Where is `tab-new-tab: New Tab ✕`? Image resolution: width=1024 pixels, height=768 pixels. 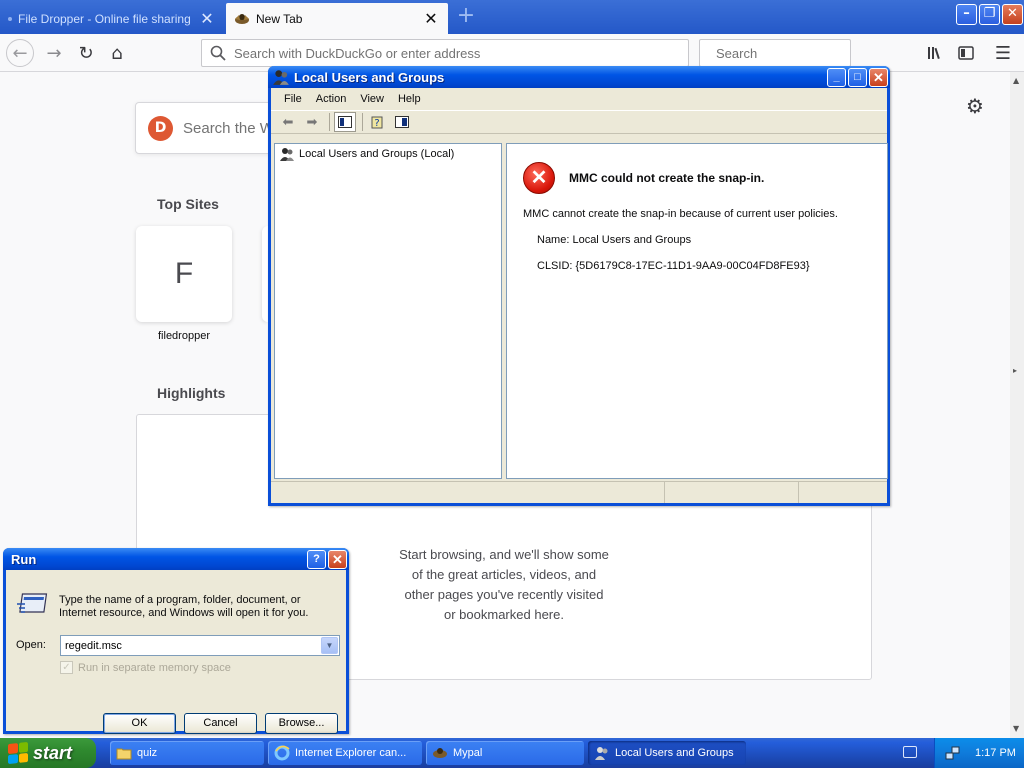
tab-new-tab: New Tab ✕ is located at coordinates (337, 18).